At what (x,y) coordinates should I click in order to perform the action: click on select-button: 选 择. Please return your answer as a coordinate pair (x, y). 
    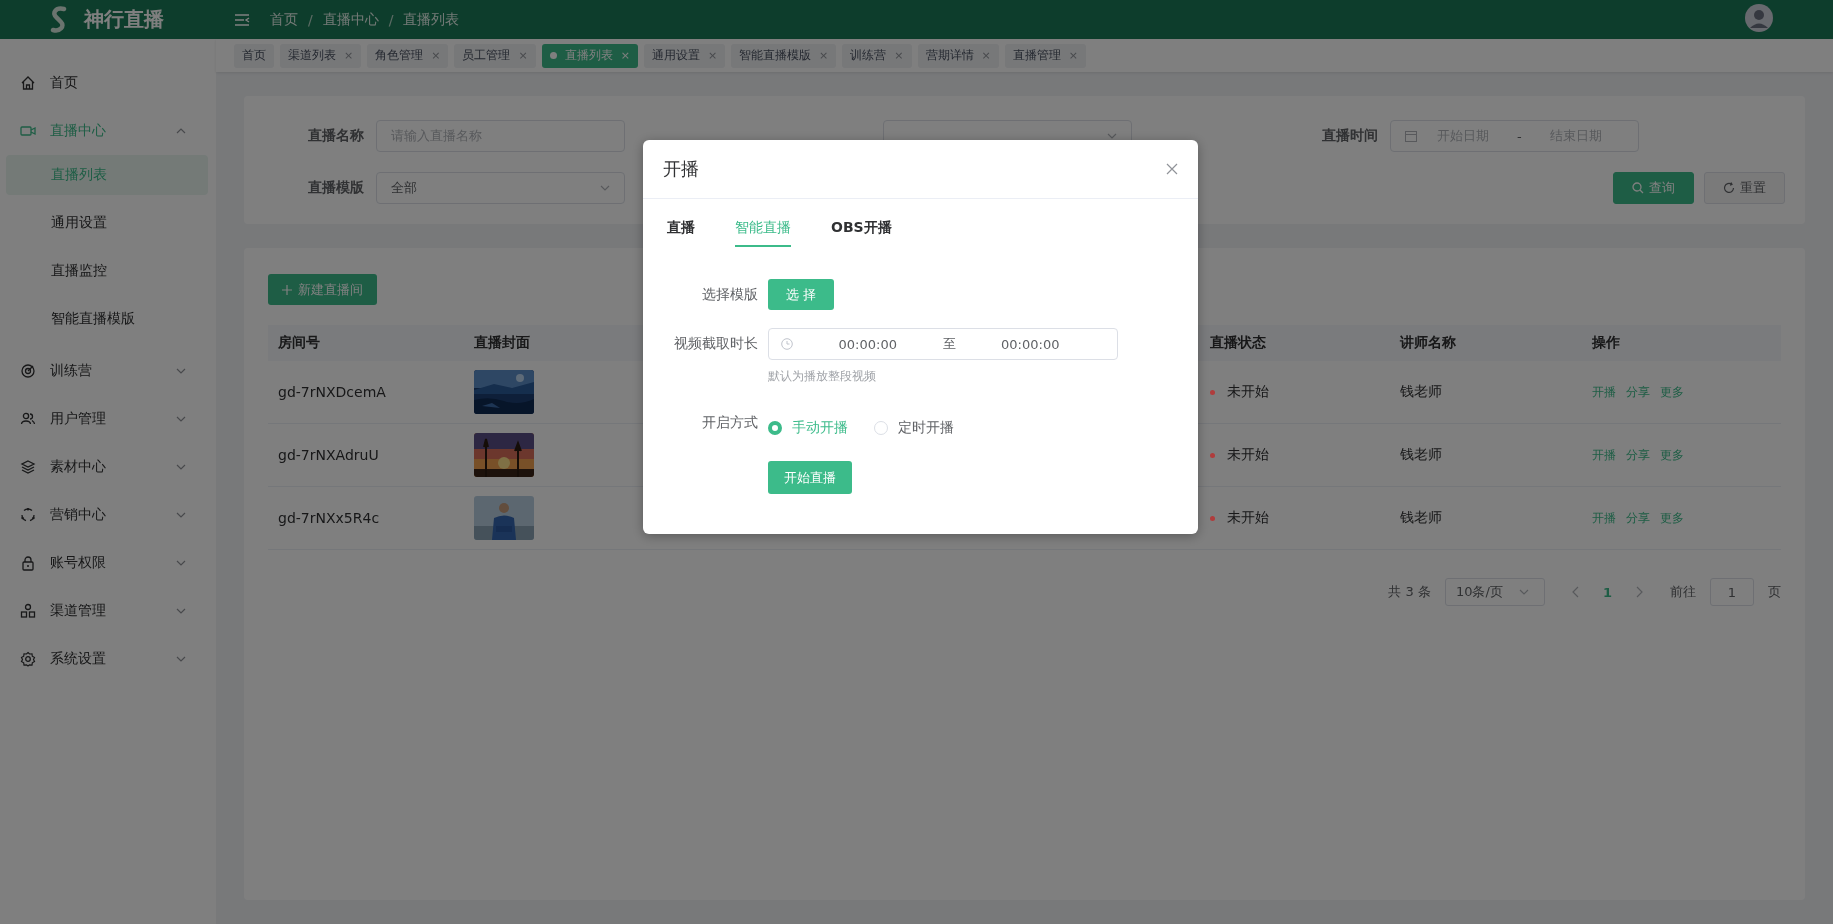
    Looking at the image, I should click on (801, 294).